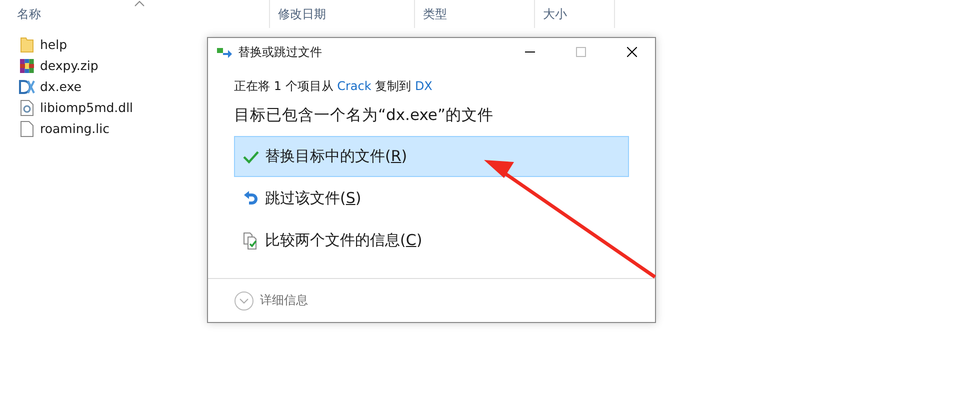 This screenshot has width=963, height=401. Describe the element at coordinates (251, 241) in the screenshot. I see `compare-files-icon` at that location.